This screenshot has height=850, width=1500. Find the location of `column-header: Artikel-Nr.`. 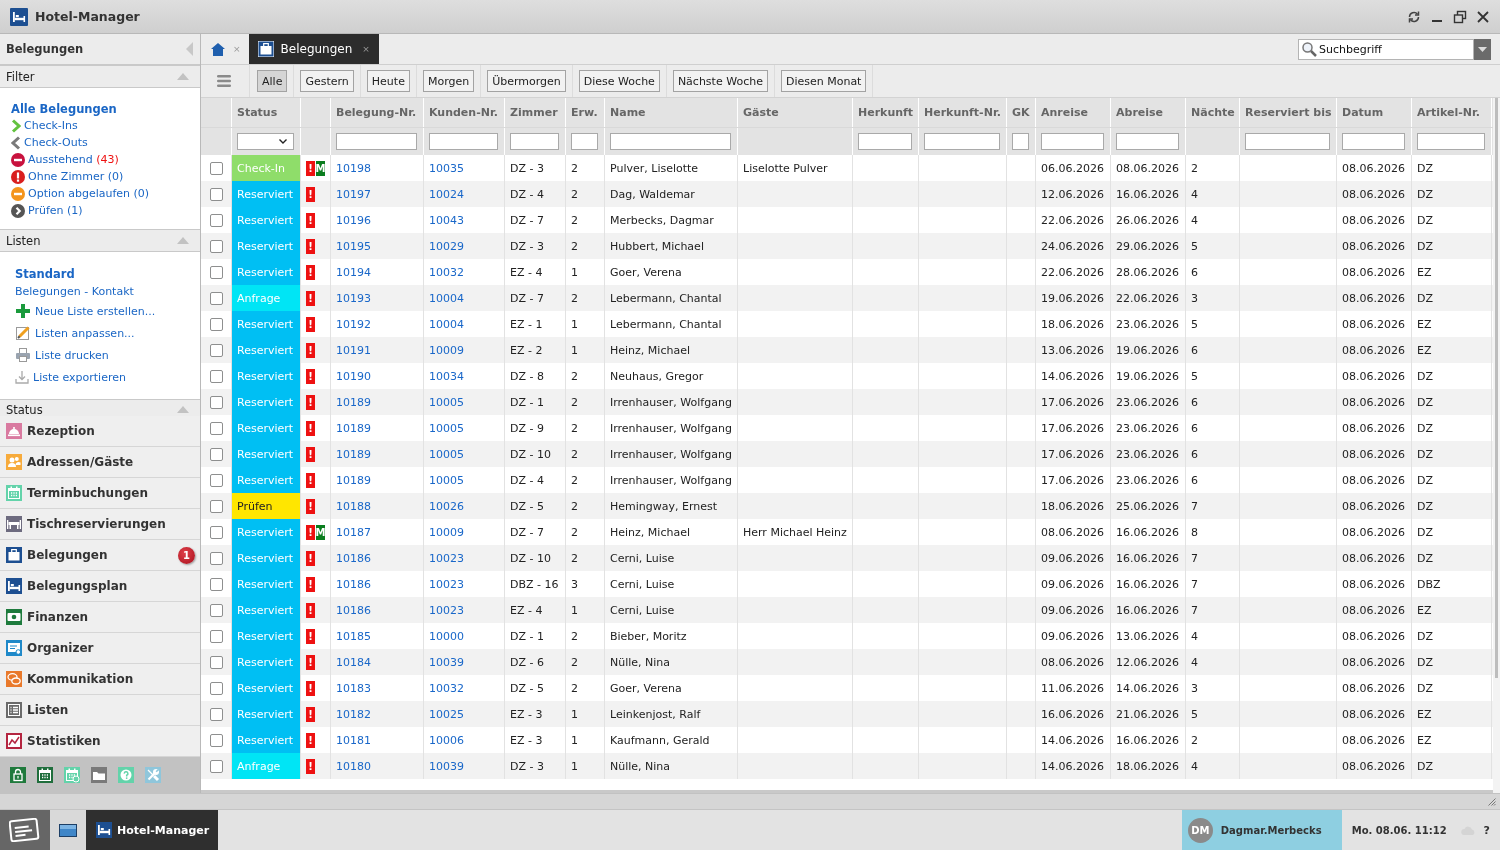

column-header: Artikel-Nr. is located at coordinates (1452, 112).